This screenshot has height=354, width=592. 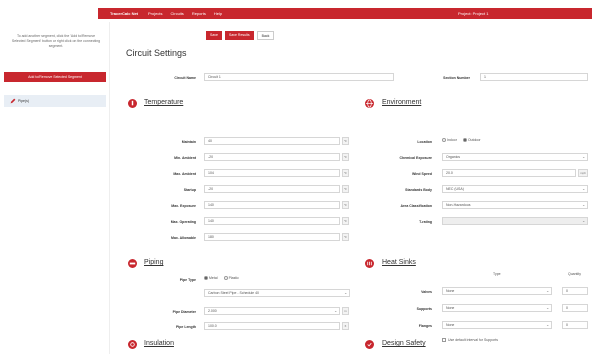 I want to click on pipe-type-radio-group: Metal Plastic, so click(x=221, y=278).